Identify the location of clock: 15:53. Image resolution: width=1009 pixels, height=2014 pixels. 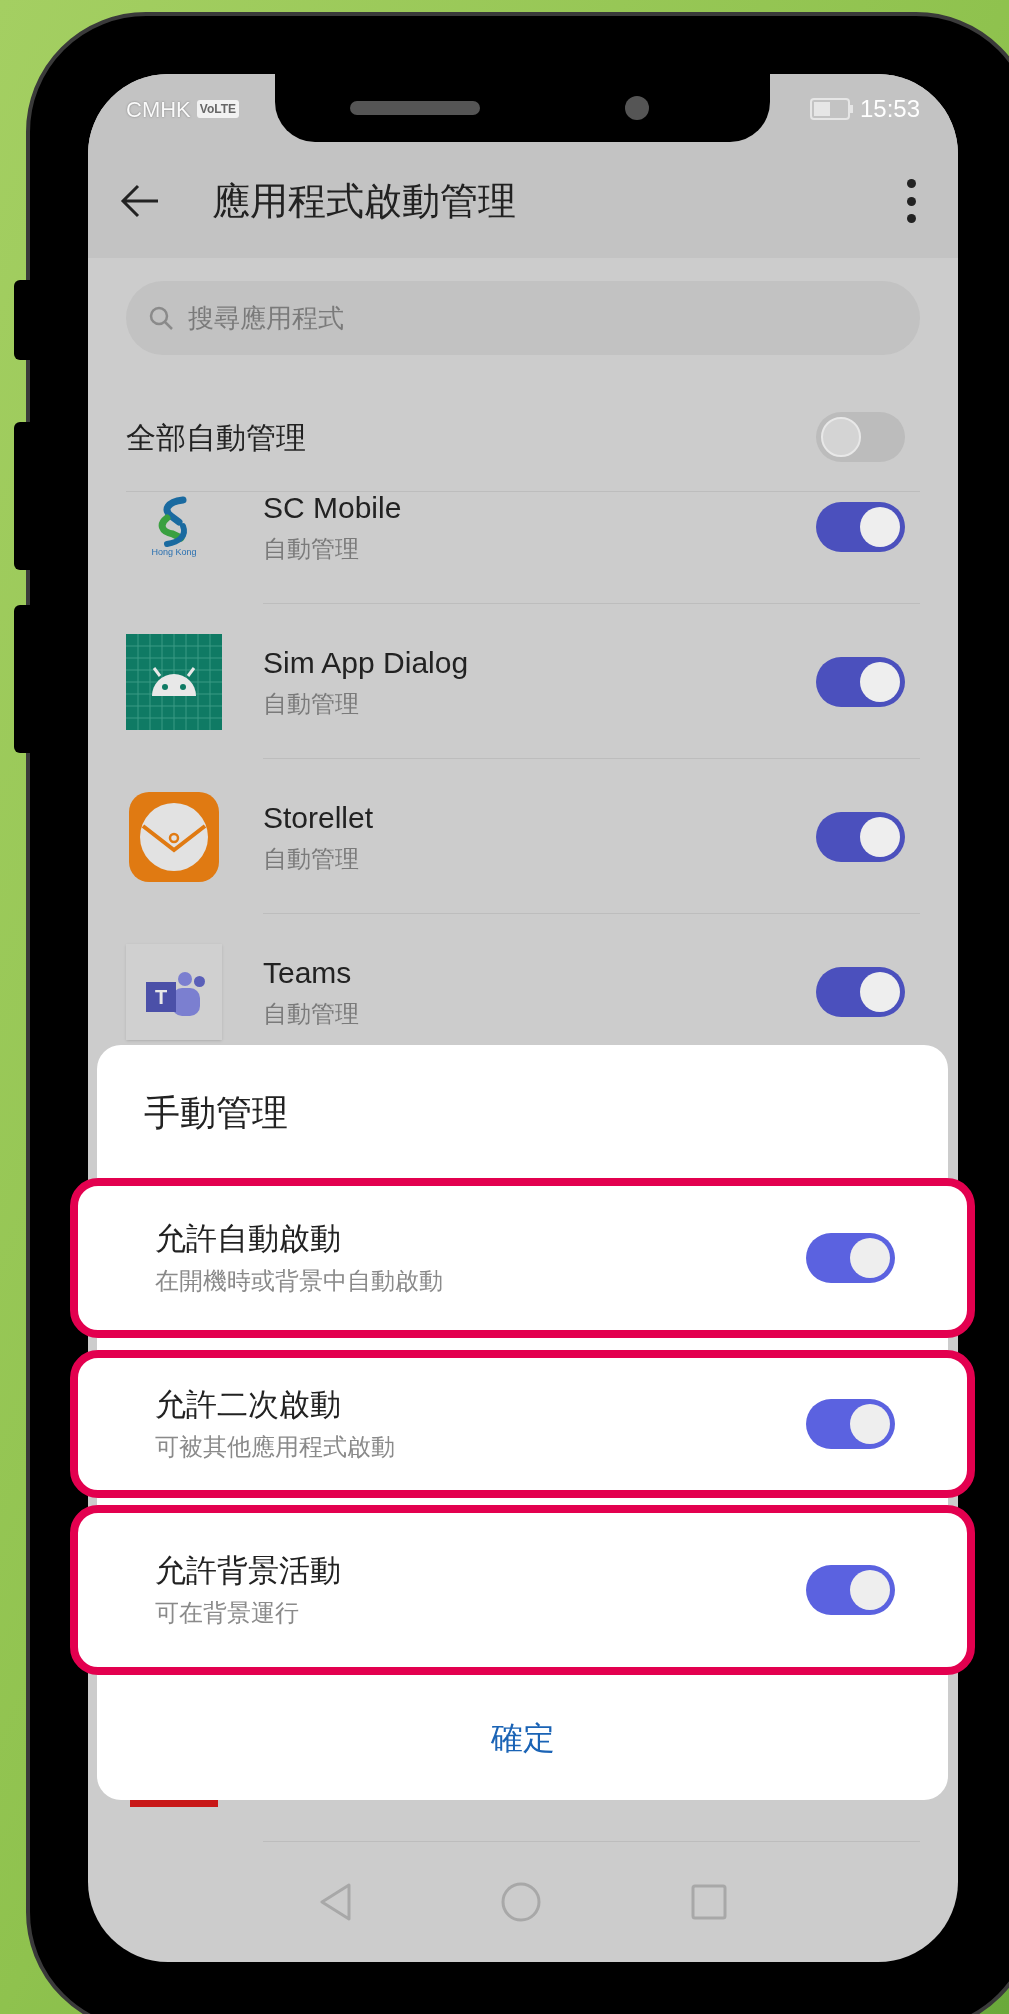
(889, 109).